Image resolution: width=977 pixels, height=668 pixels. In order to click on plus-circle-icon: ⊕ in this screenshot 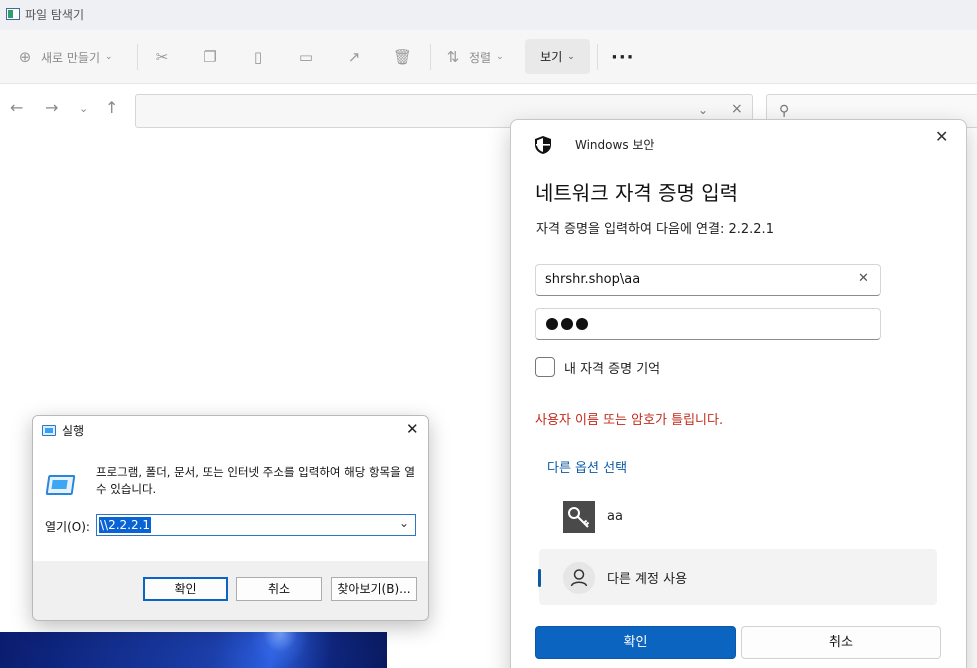, I will do `click(25, 57)`.